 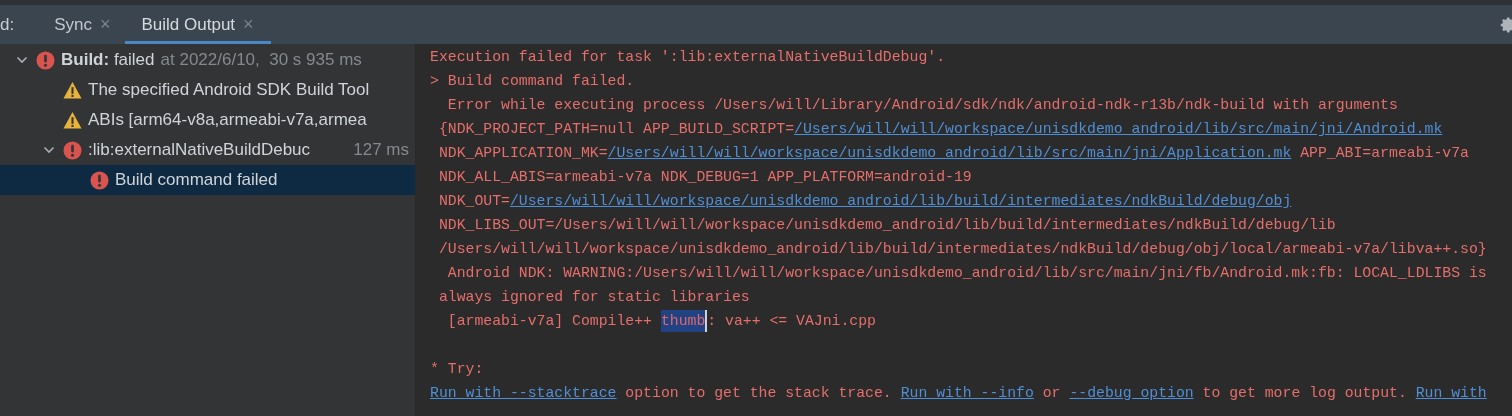 What do you see at coordinates (1051, 393) in the screenshot?
I see `output-text: or` at bounding box center [1051, 393].